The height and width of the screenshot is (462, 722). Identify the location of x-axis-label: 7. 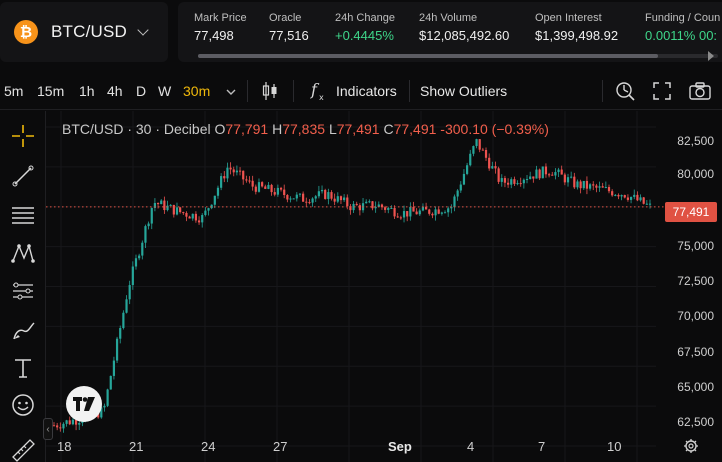
(542, 446).